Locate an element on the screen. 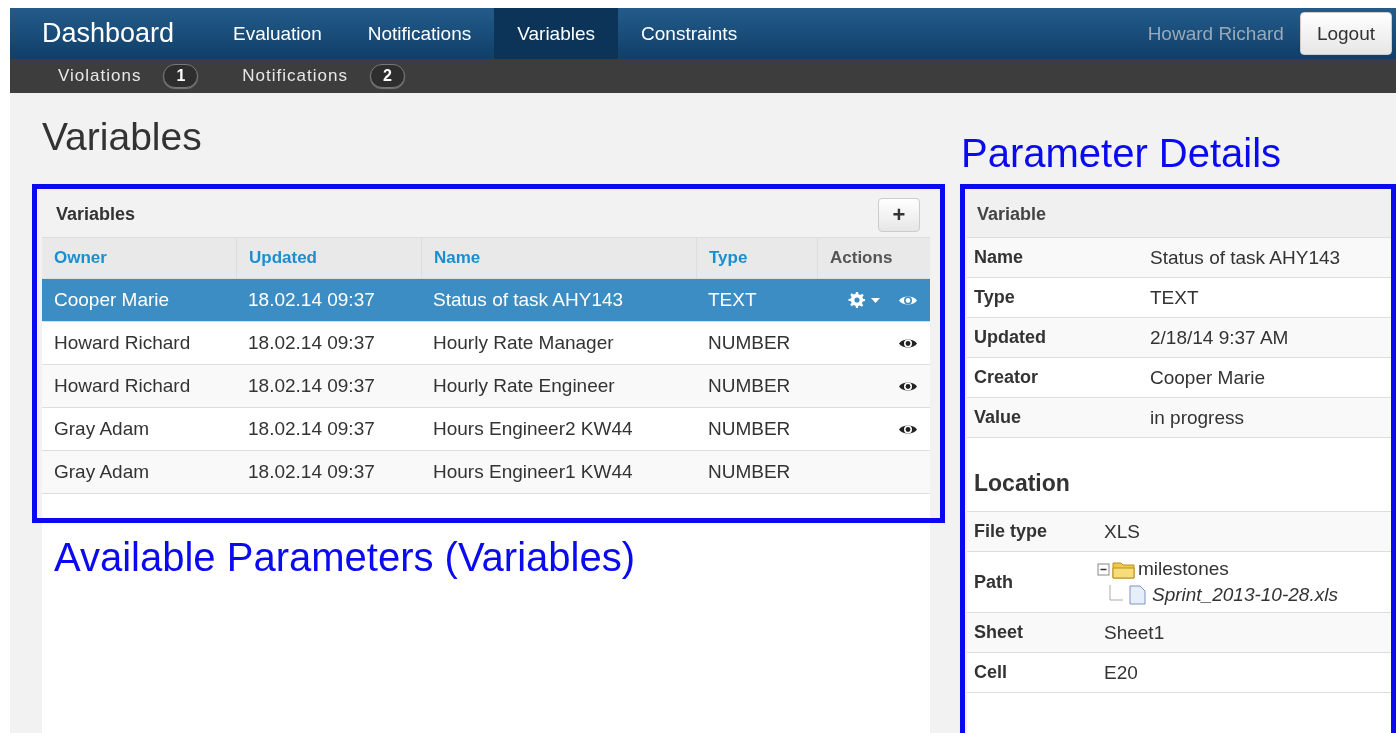 Image resolution: width=1396 pixels, height=733 pixels. field-label: File type is located at coordinates (1011, 531).